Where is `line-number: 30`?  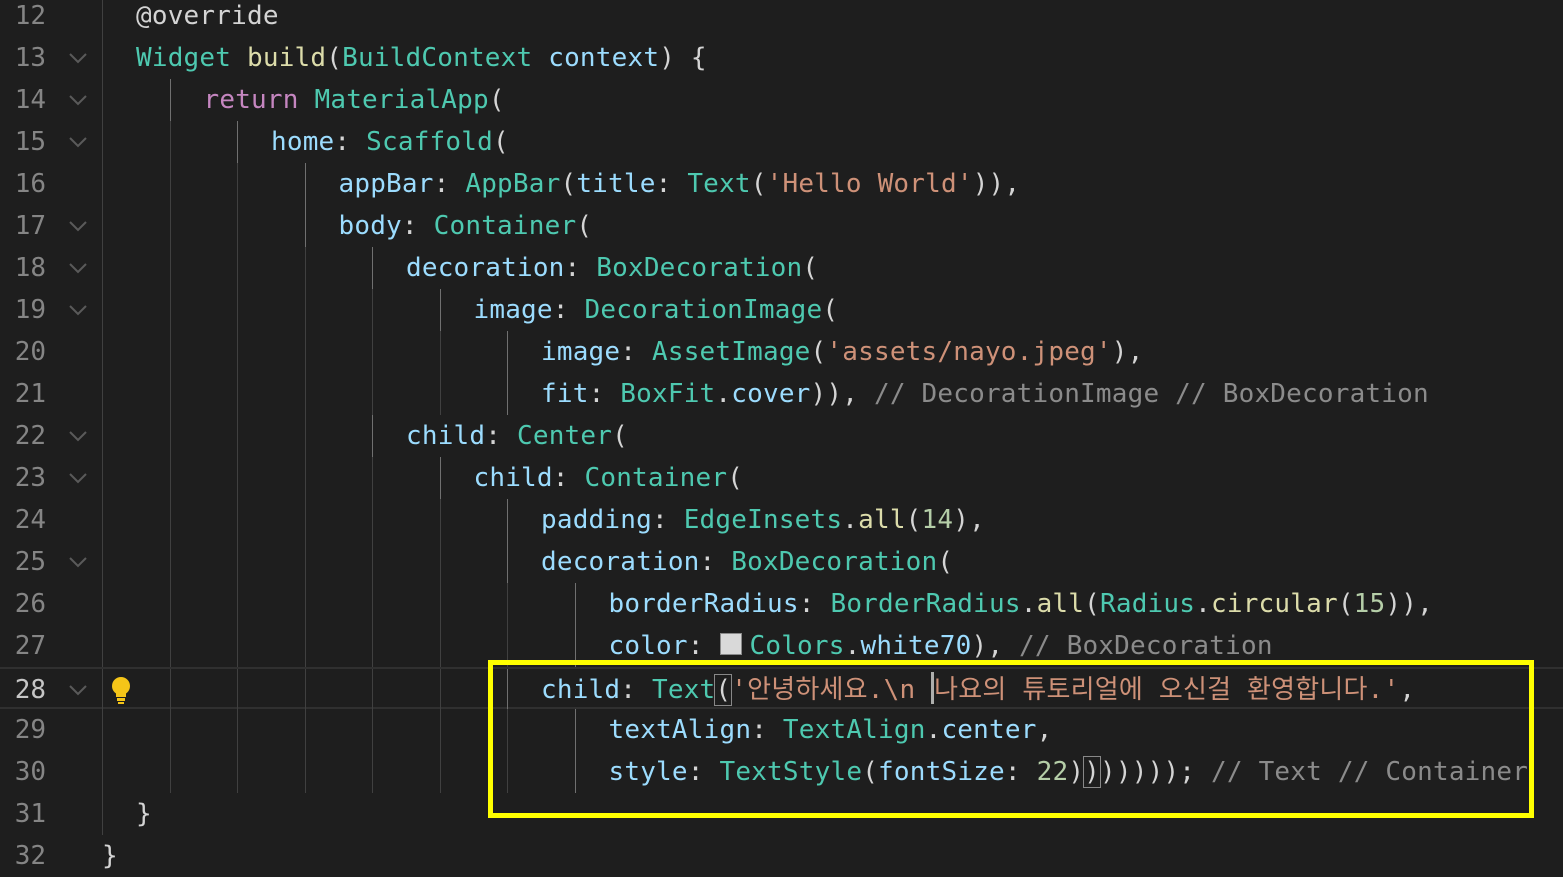
line-number: 30 is located at coordinates (30, 772).